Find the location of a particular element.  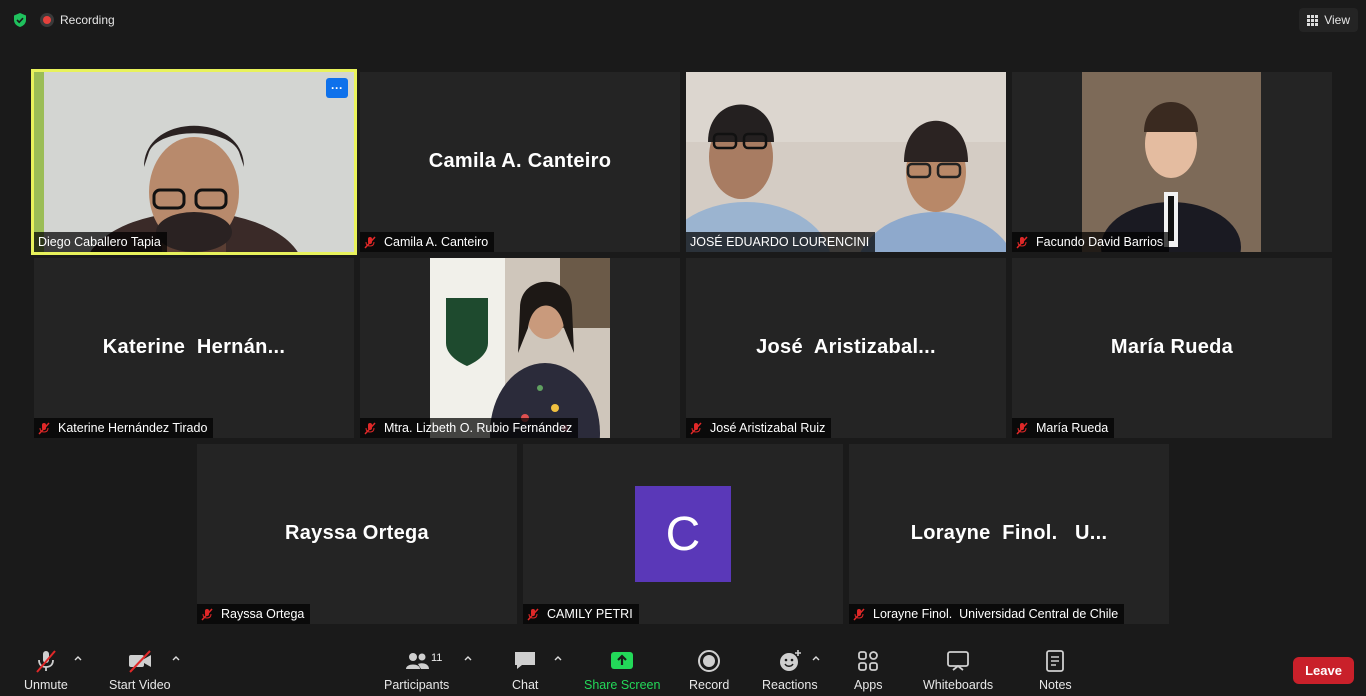

share-screen-icon is located at coordinates (622, 660).